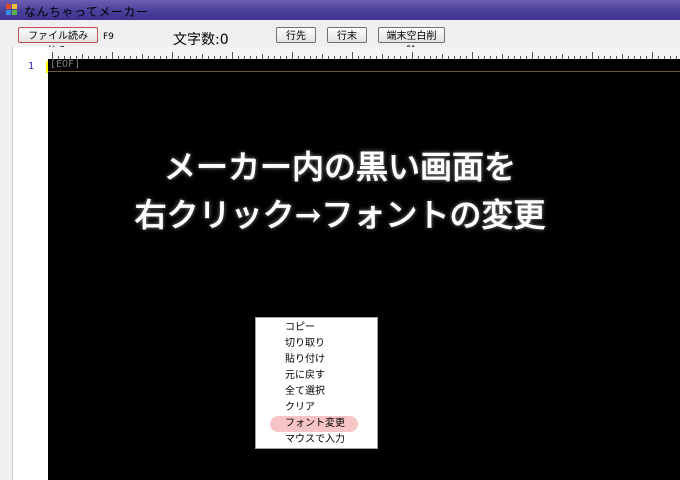 This screenshot has width=680, height=480. What do you see at coordinates (12, 10) in the screenshot?
I see `app-icon` at bounding box center [12, 10].